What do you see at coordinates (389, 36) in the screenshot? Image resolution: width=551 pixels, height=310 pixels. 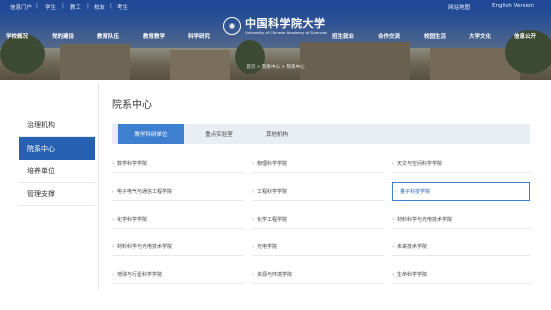 I see `nav-item: 合作交流` at bounding box center [389, 36].